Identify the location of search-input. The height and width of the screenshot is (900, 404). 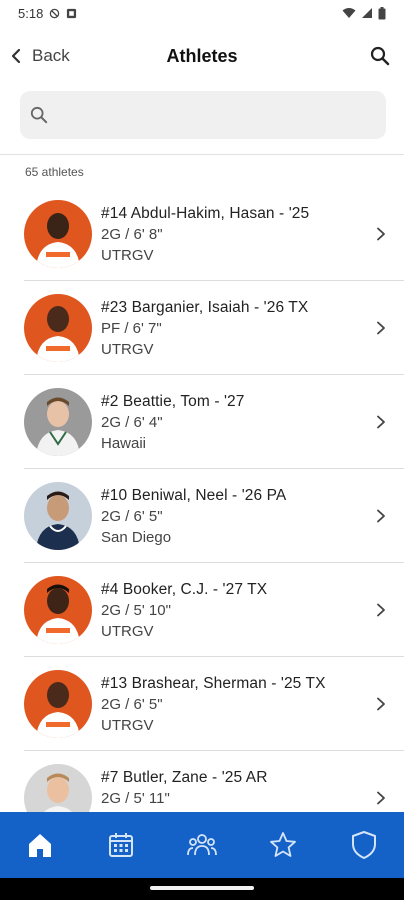
(221, 115).